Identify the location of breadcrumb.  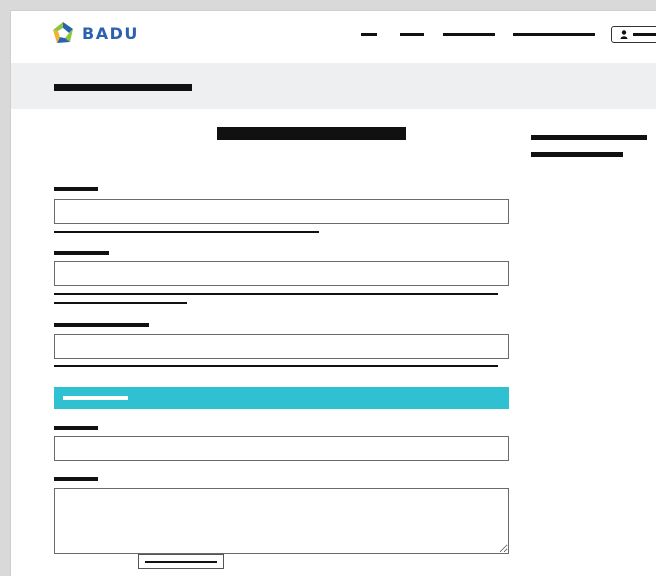
(123, 87).